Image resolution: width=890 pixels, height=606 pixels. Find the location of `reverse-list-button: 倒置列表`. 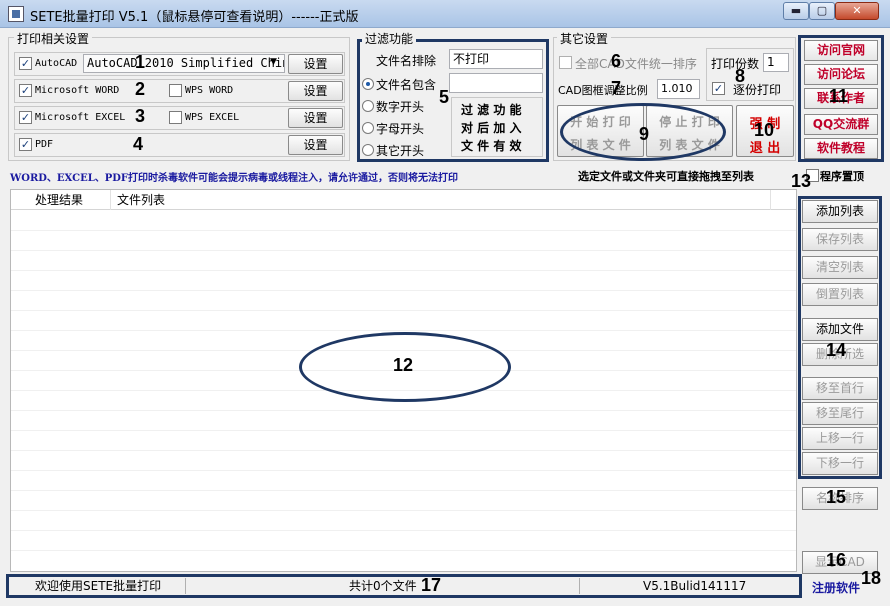

reverse-list-button: 倒置列表 is located at coordinates (840, 294).